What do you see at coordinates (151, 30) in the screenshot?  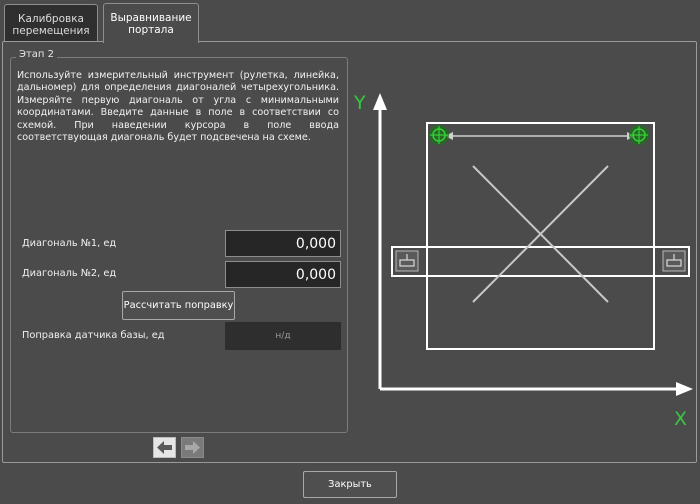 I see `tab-portal-alignment-line2: портала` at bounding box center [151, 30].